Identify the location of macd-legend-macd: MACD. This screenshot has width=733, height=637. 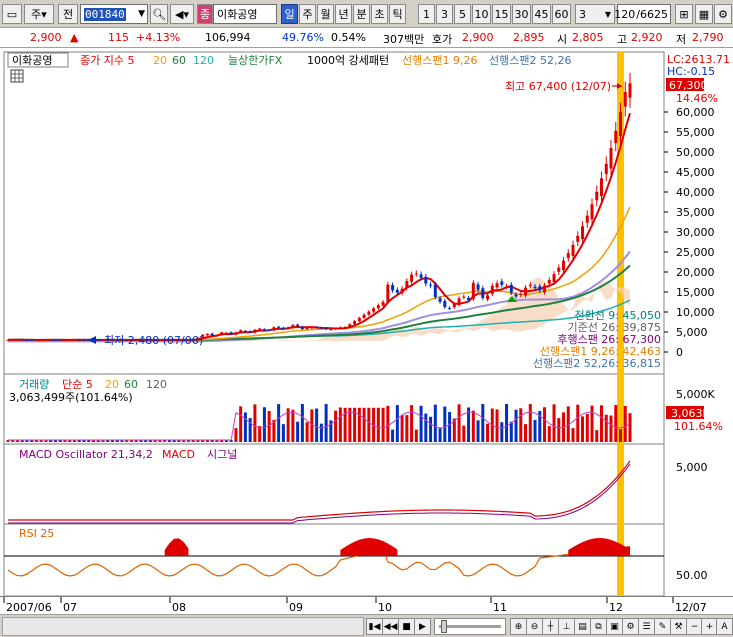
(178, 454).